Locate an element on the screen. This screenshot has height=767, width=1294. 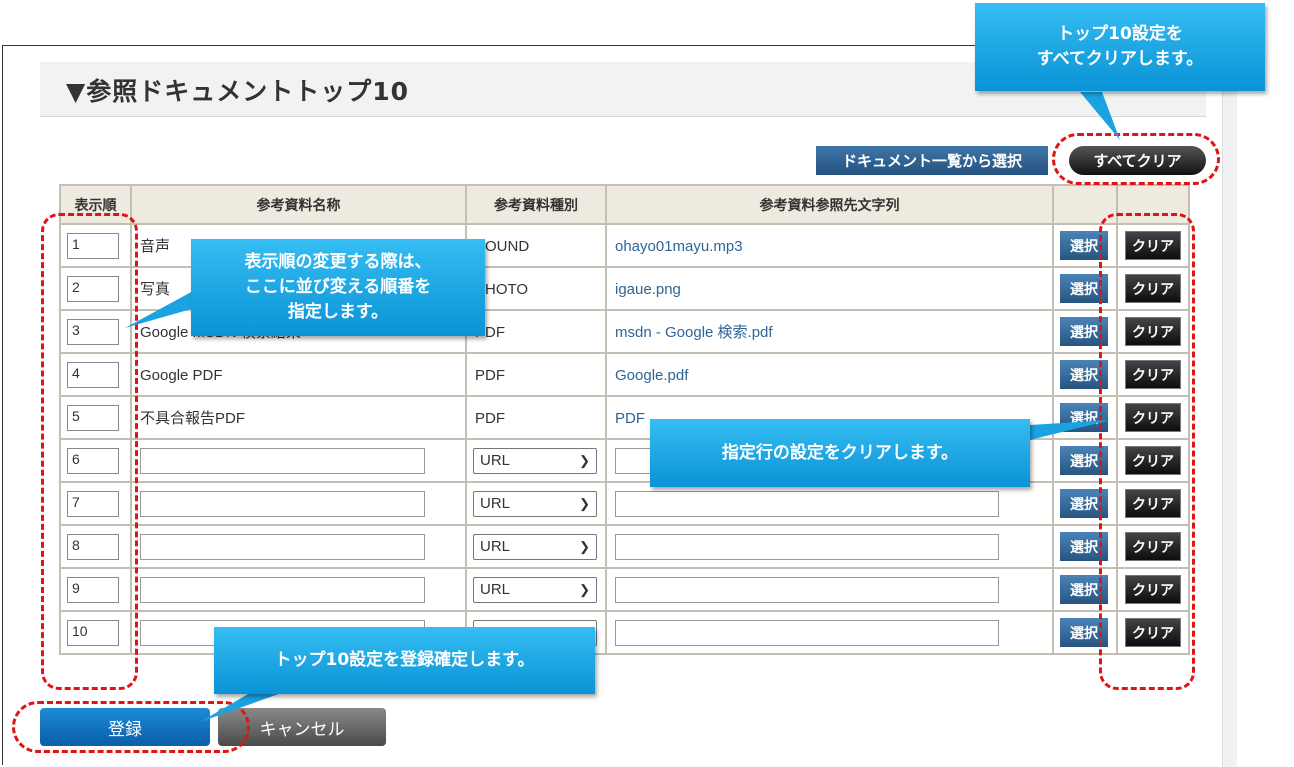
table-header-row: 表示順 参考資料名称 参考資料種別 参考資料参照先文字列 is located at coordinates (624, 204).